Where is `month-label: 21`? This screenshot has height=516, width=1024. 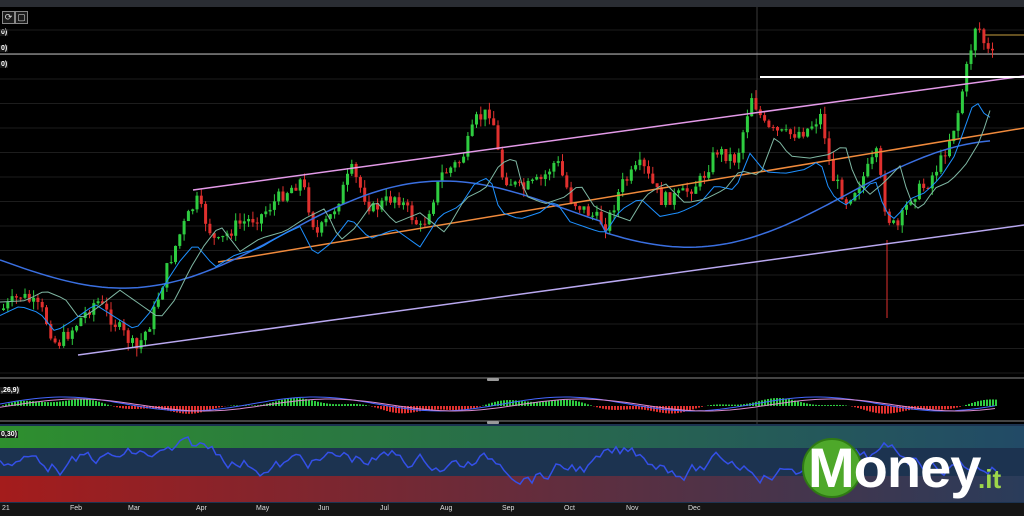
month-label: 21 is located at coordinates (6, 508).